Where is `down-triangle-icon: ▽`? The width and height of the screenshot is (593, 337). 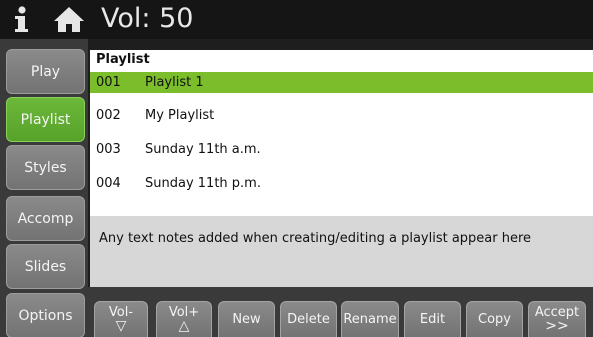
down-triangle-icon: ▽ is located at coordinates (121, 326).